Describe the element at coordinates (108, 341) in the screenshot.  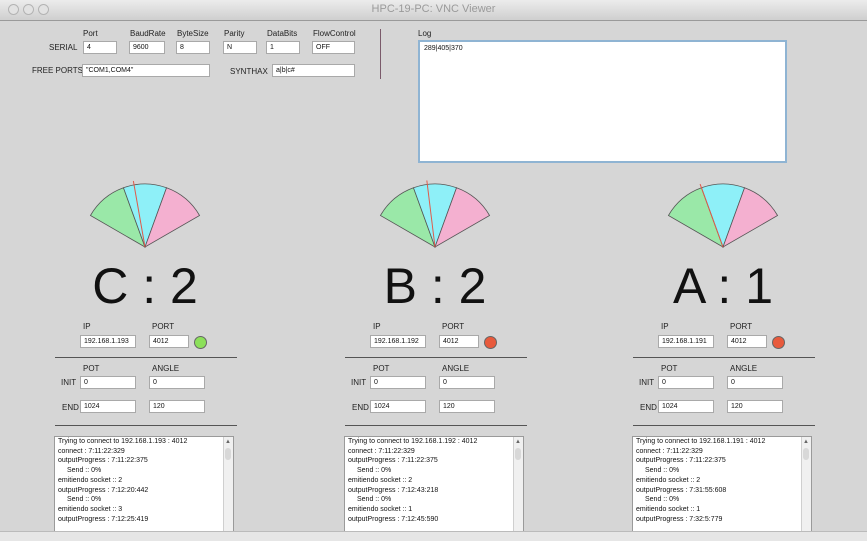
I see `ip-field: 192.168.1.193` at that location.